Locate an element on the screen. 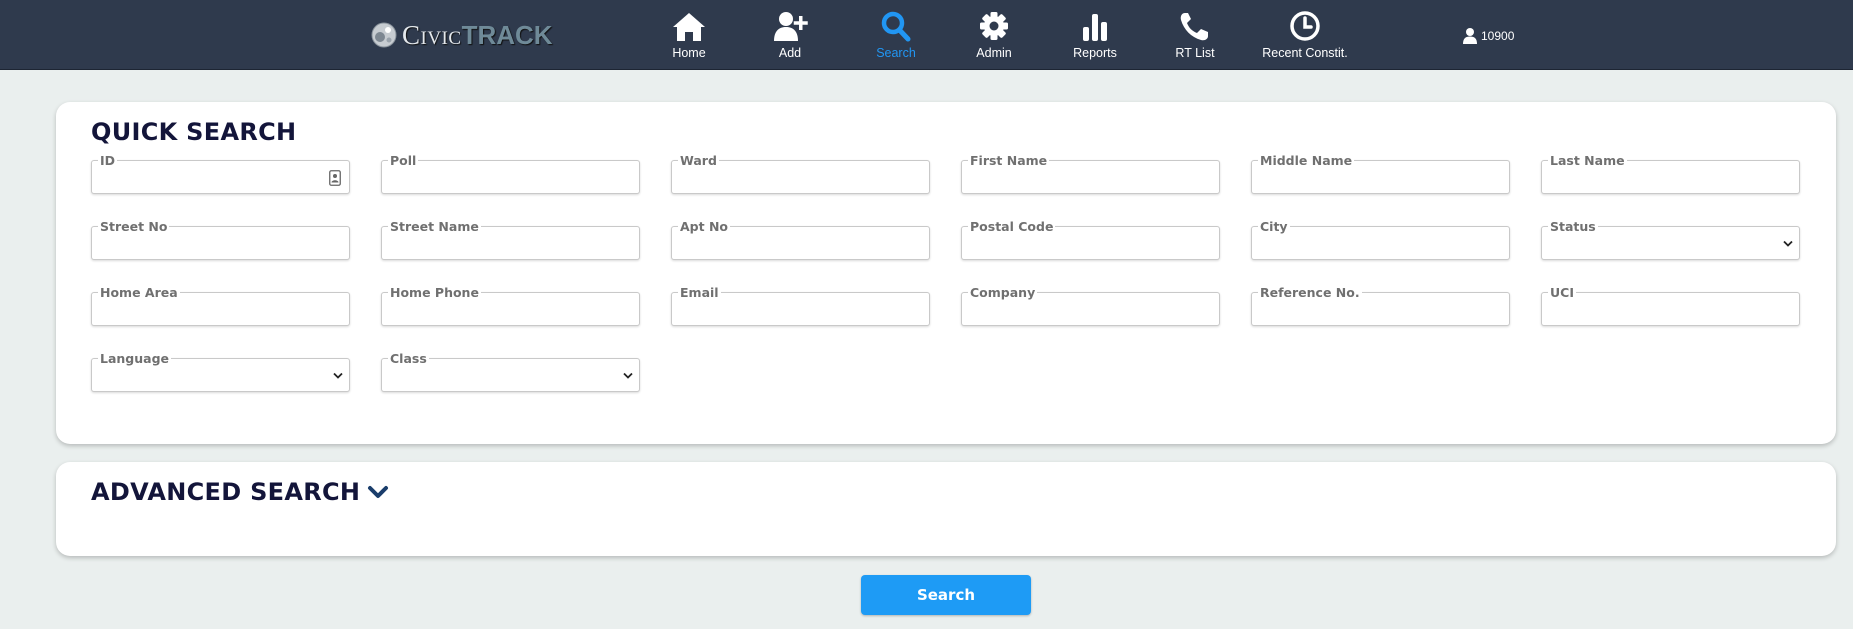  logo-civic-text: Civic is located at coordinates (432, 34).